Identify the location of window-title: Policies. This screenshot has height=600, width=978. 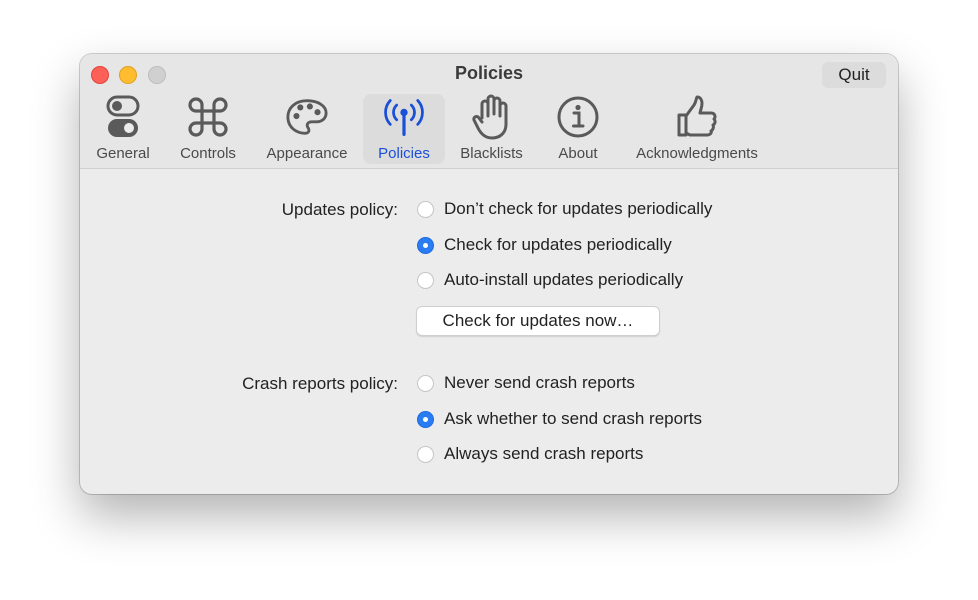
(489, 73).